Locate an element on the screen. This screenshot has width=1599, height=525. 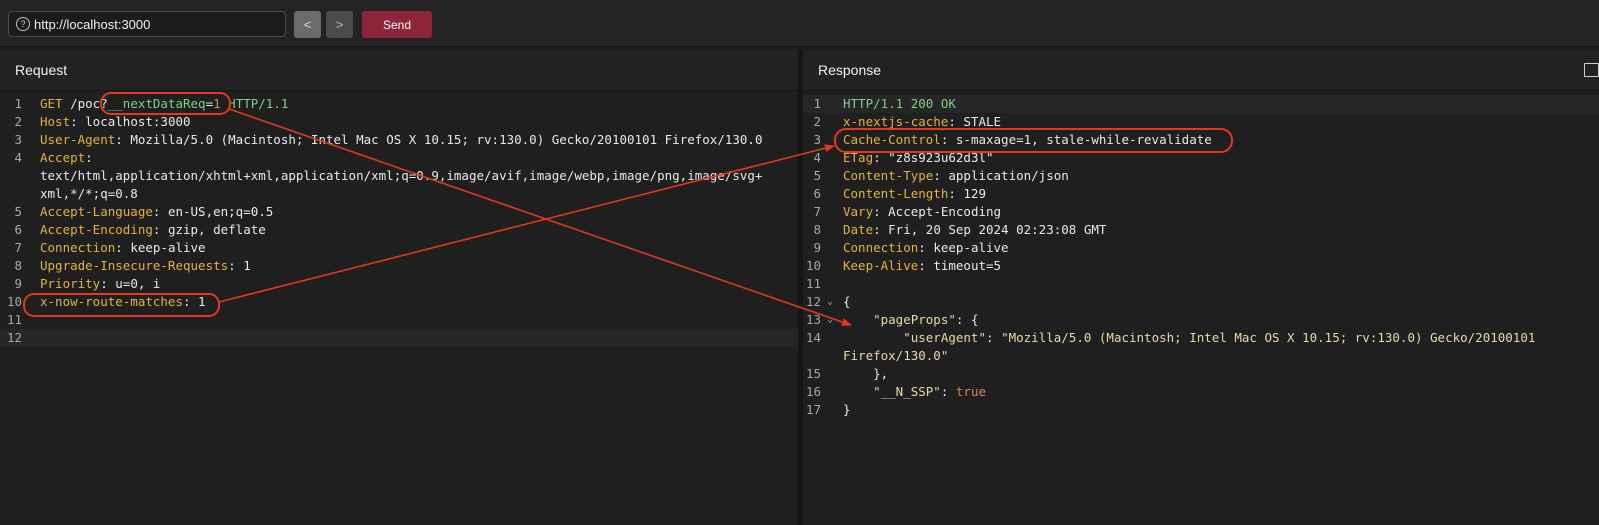
code-token: Cache-Control is located at coordinates (892, 139).